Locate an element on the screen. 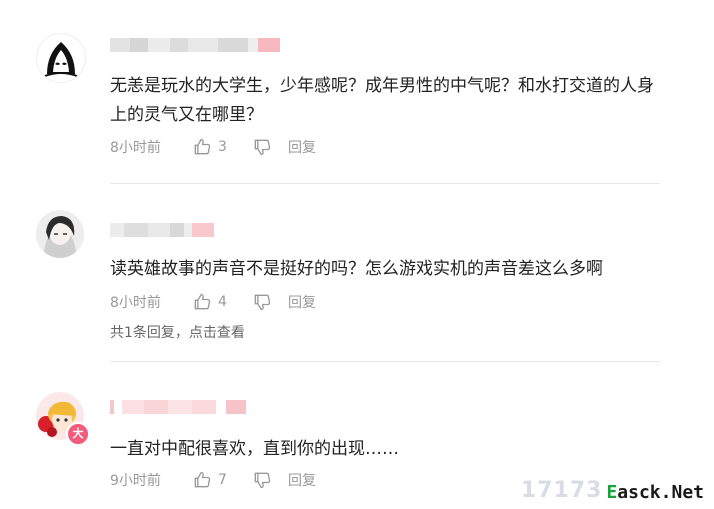 The width and height of the screenshot is (714, 509). like-button: 3 is located at coordinates (222, 147).